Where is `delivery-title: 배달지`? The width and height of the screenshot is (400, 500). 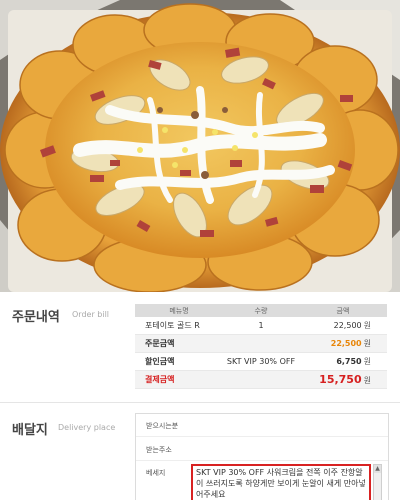 delivery-title: 배달지 is located at coordinates (30, 430).